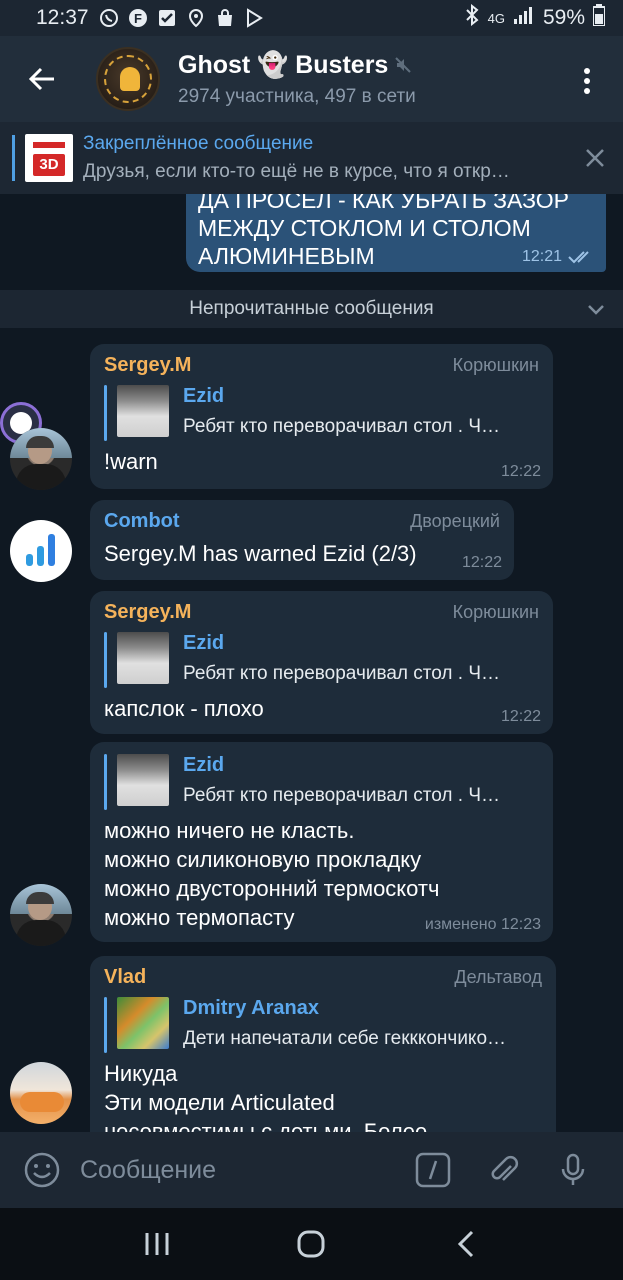  I want to click on more-vertical-icon, so click(587, 81).